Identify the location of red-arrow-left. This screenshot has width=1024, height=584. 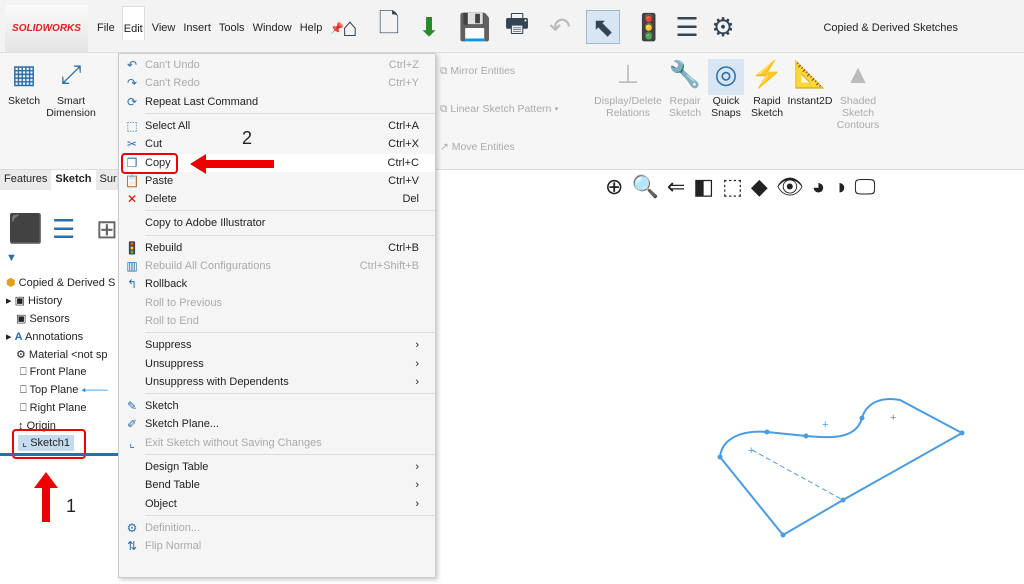
(232, 164).